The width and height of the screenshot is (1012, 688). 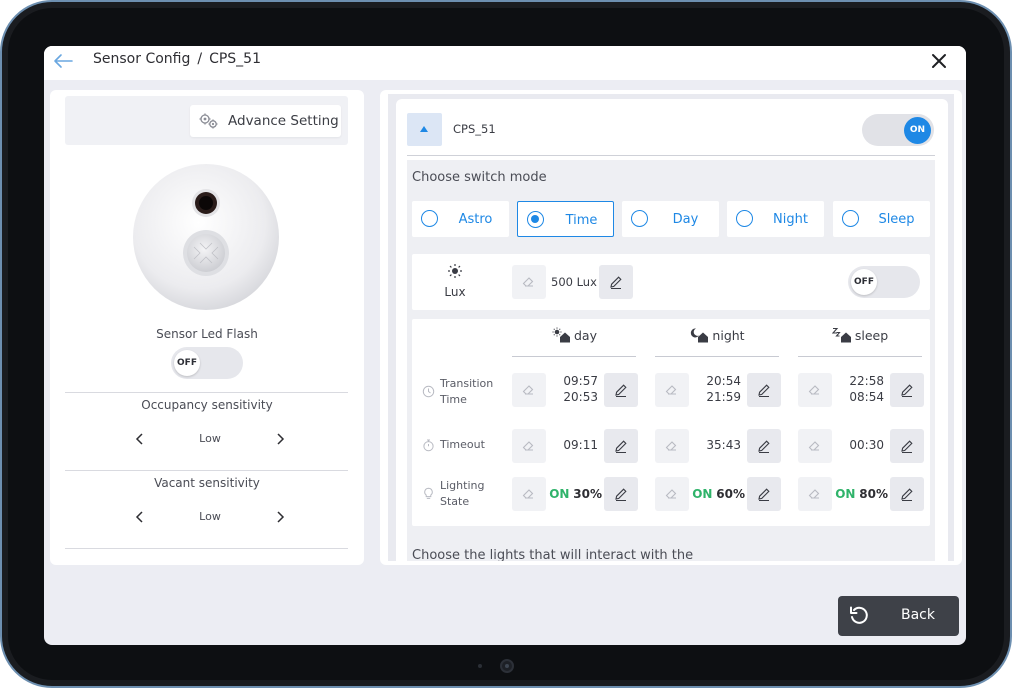 I want to click on day-timeout-edit-button, so click(x=621, y=446).